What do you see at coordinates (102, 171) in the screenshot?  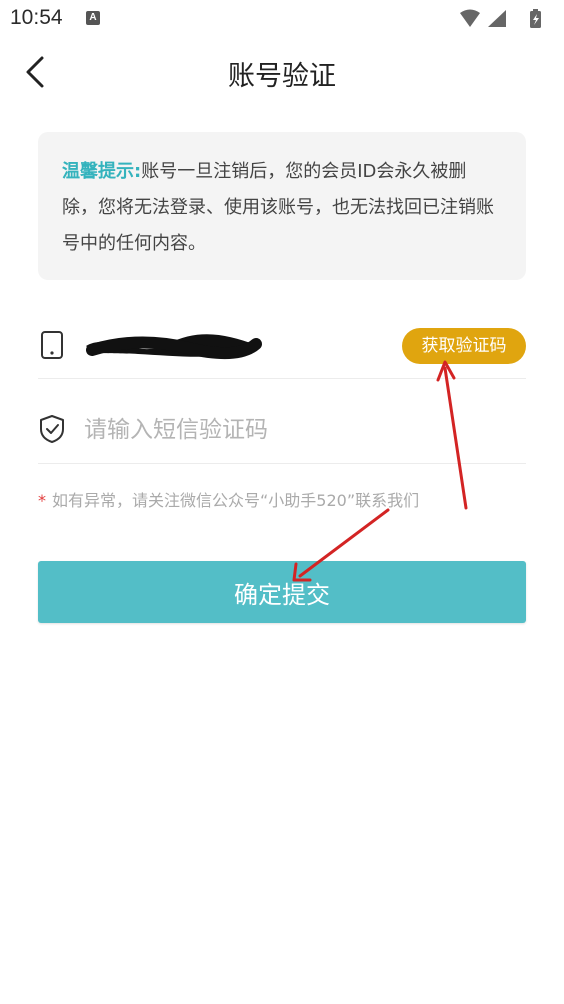 I see `notice-label: 温馨提示:` at bounding box center [102, 171].